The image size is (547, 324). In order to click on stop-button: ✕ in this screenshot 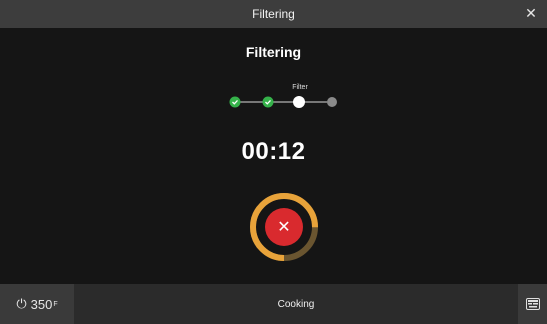, I will do `click(284, 227)`.